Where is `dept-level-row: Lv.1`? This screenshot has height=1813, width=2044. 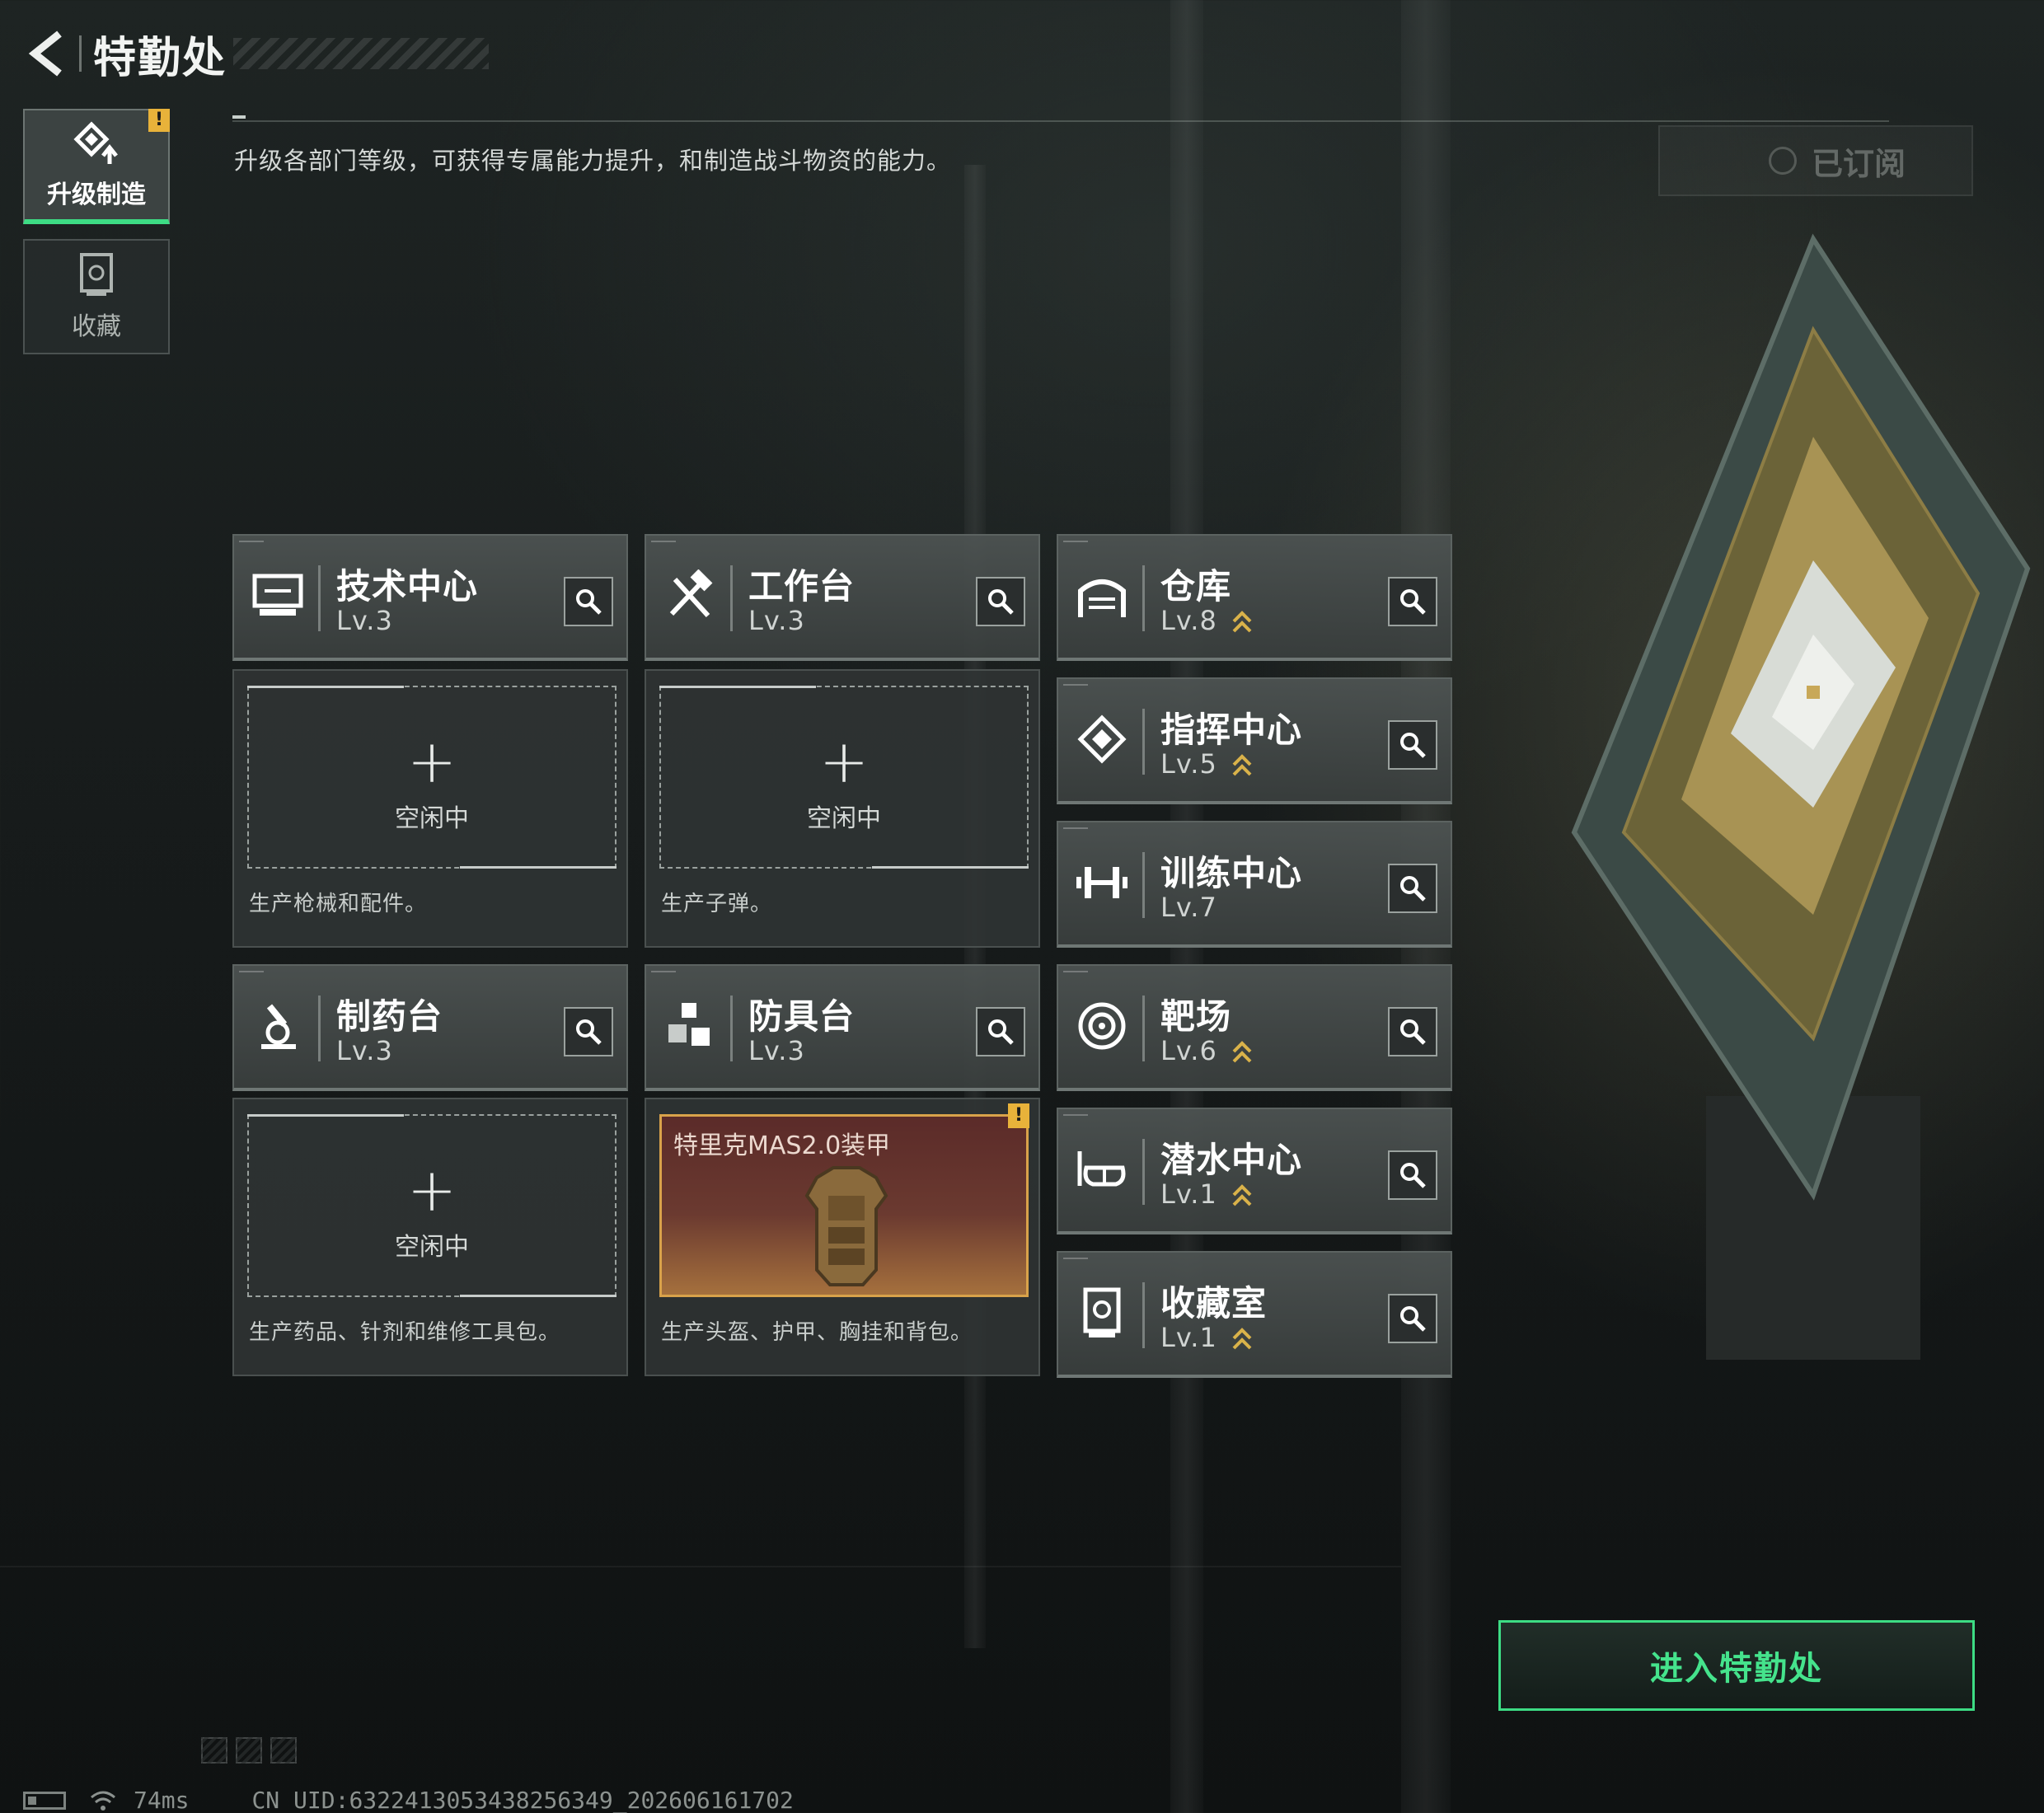 dept-level-row: Lv.1 is located at coordinates (1206, 1194).